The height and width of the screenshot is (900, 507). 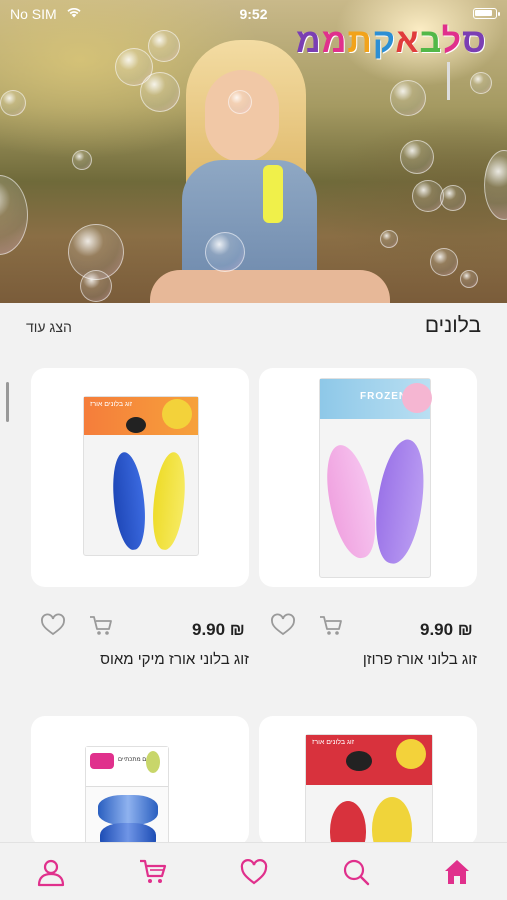 What do you see at coordinates (270, 286) in the screenshot?
I see `hero-girl-legs` at bounding box center [270, 286].